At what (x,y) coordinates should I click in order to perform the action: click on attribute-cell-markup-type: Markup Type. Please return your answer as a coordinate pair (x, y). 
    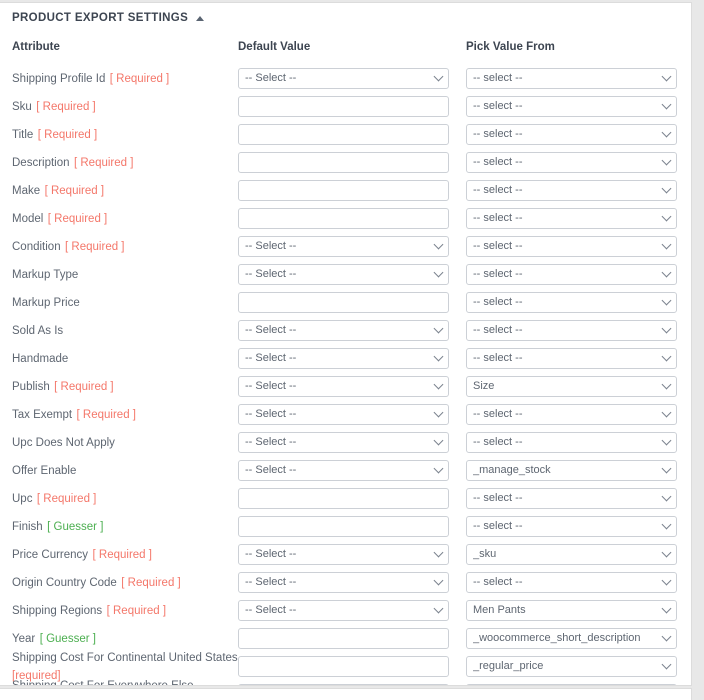
    Looking at the image, I should click on (125, 274).